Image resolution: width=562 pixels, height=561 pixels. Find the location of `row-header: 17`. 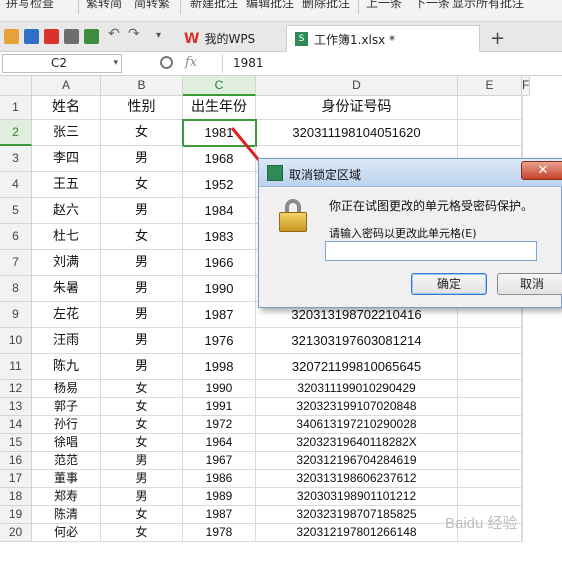

row-header: 17 is located at coordinates (16, 479).